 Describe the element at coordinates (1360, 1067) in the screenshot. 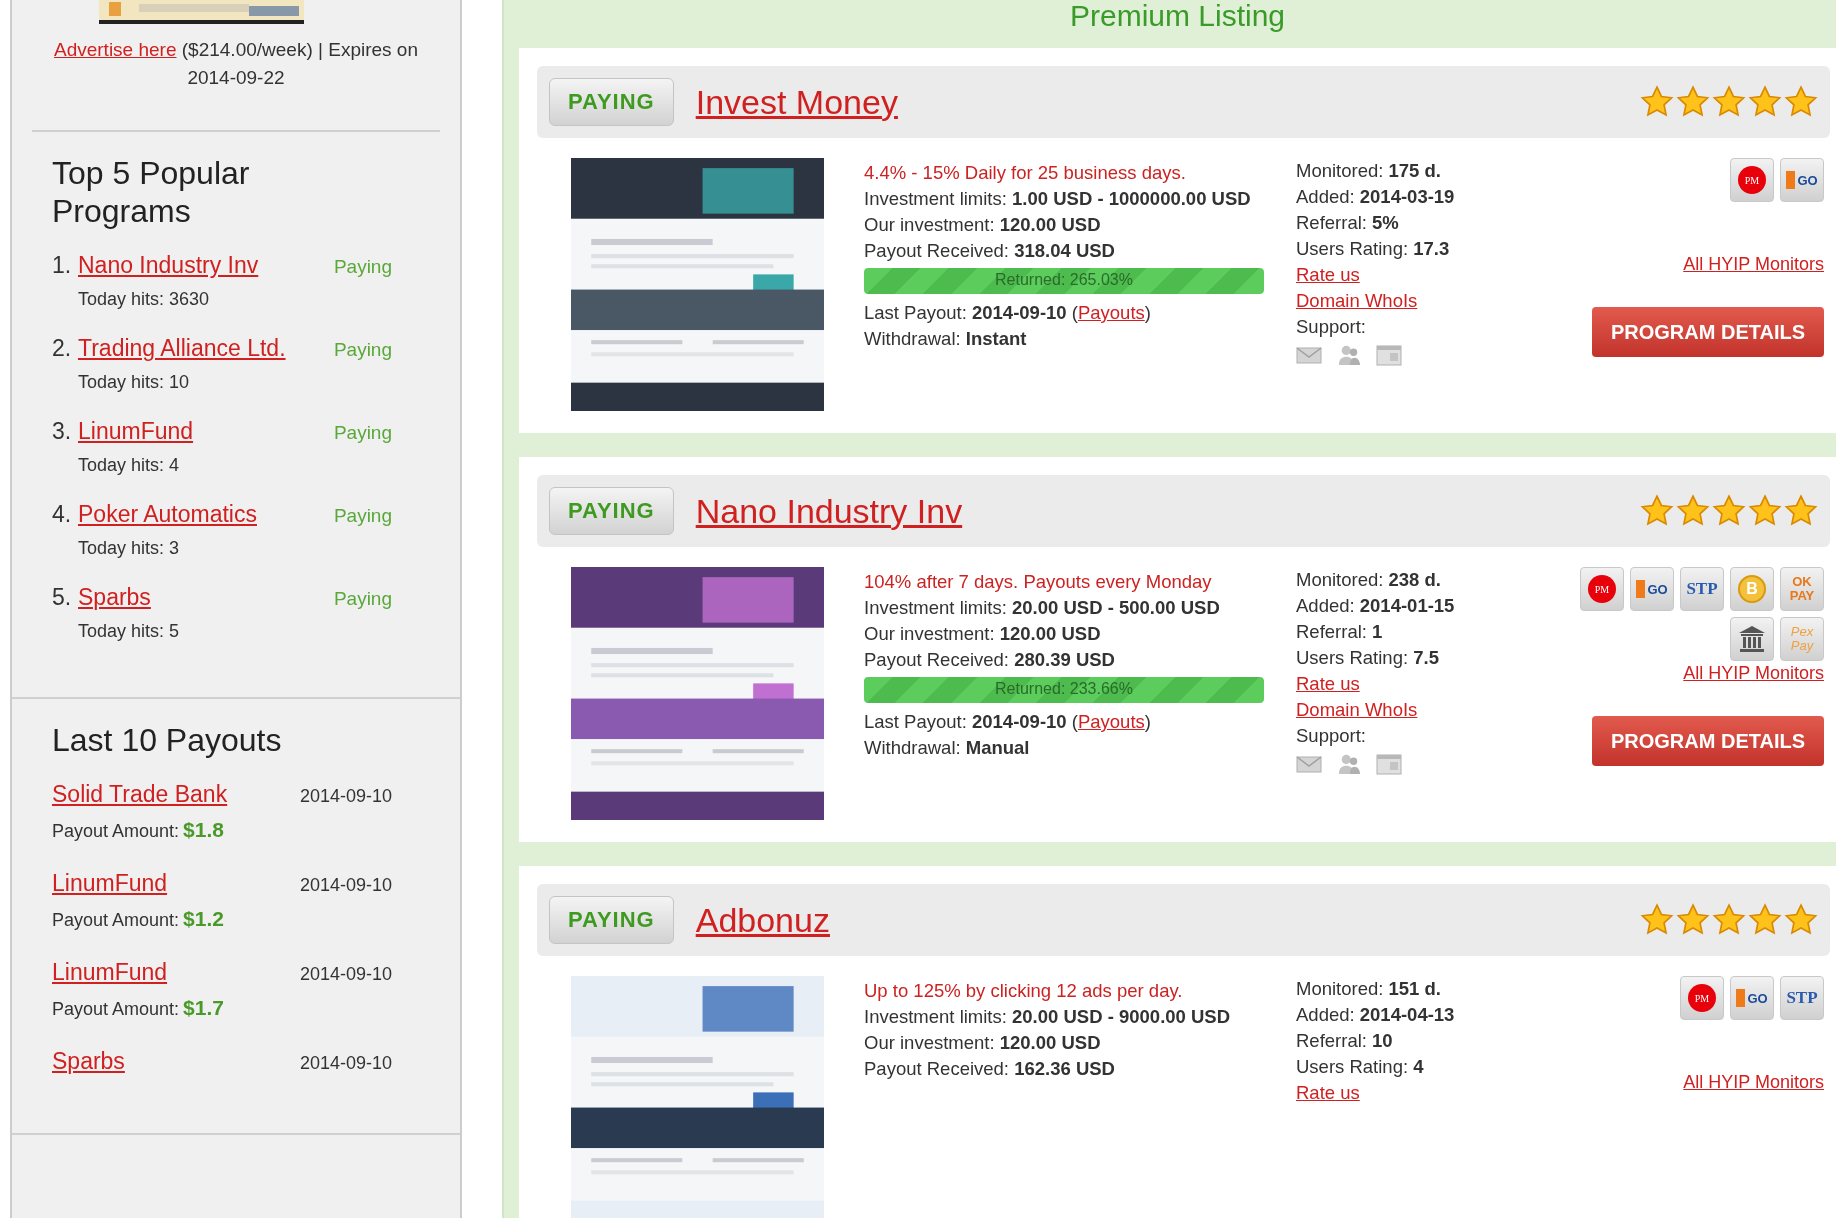

I see `stat-text: Users Rating: 4` at that location.